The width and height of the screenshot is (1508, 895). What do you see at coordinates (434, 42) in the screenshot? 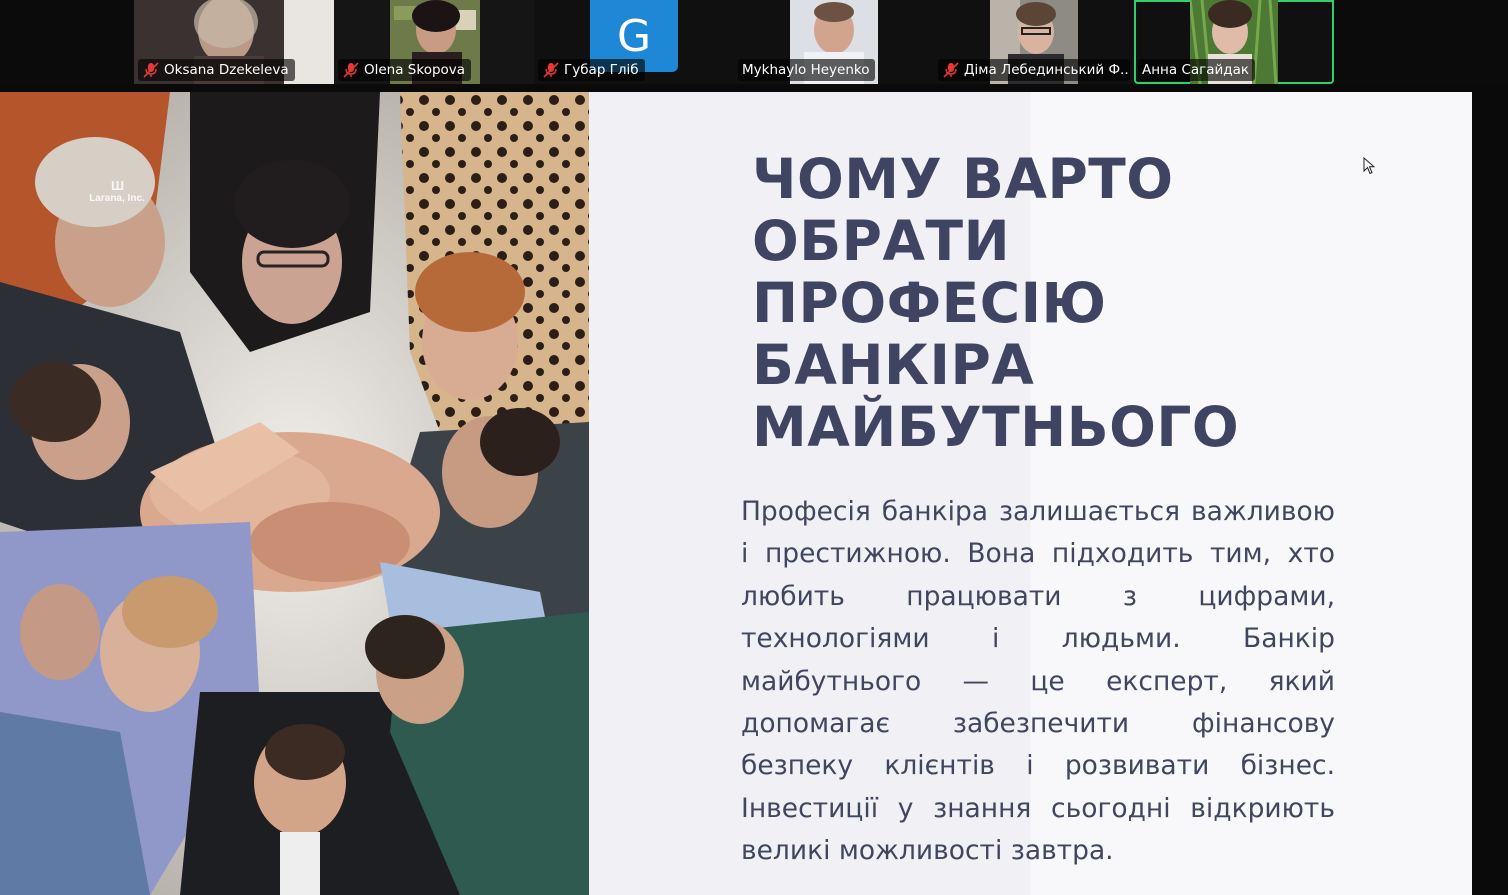
I see `participant-tile: Olena Skopova` at bounding box center [434, 42].